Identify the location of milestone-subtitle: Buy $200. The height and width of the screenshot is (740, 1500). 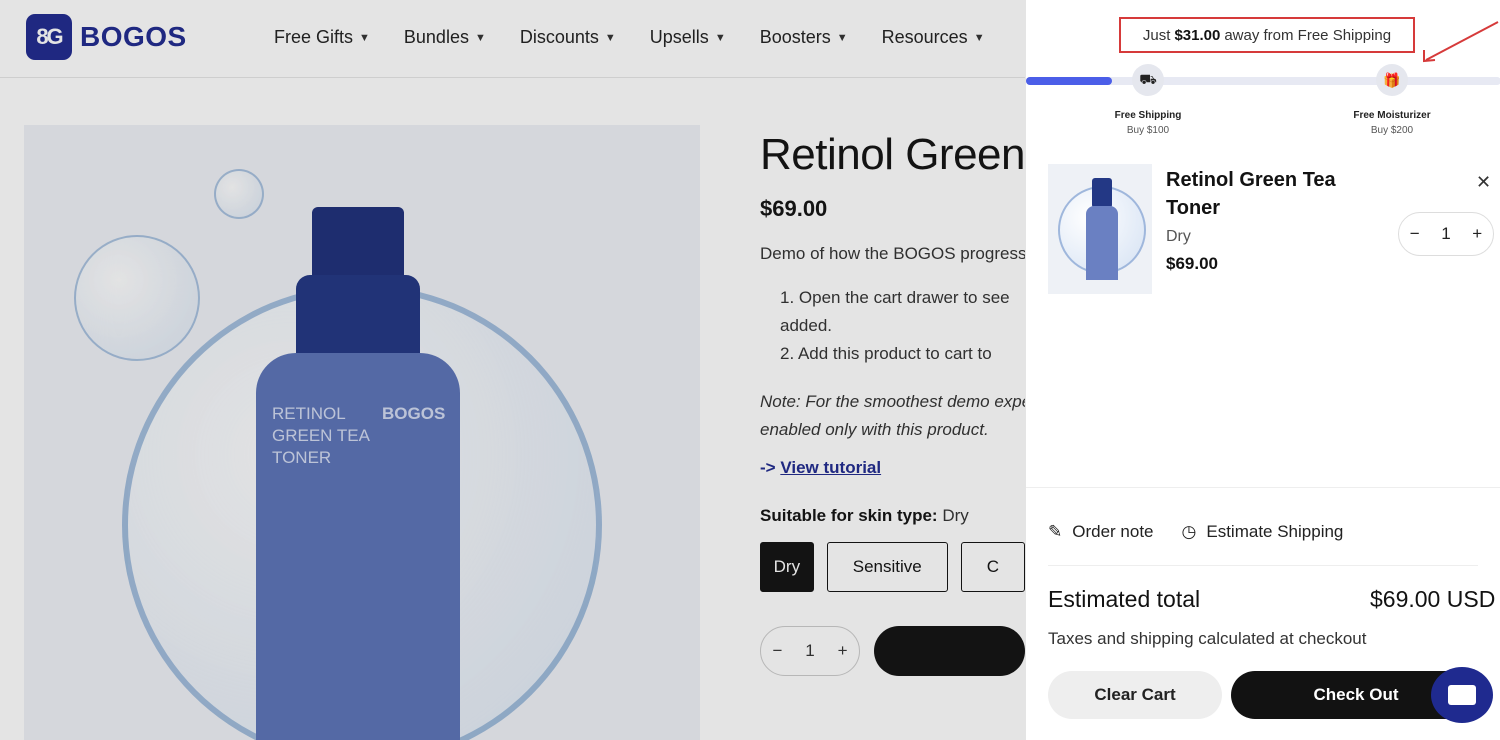
(1392, 130).